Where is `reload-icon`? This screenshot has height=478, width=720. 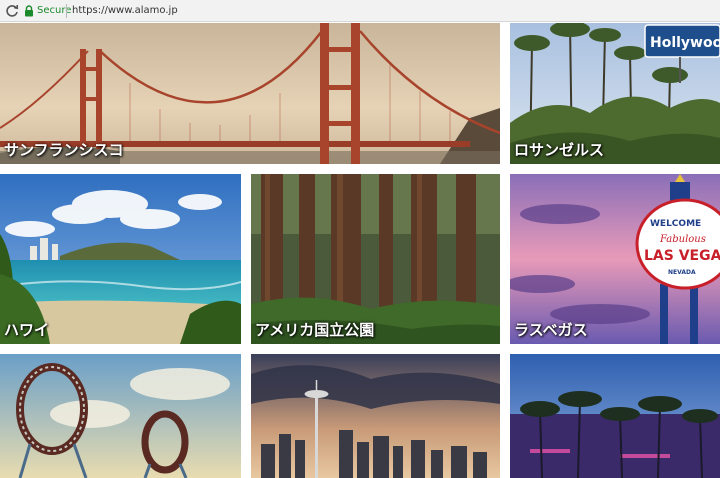 reload-icon is located at coordinates (12, 11).